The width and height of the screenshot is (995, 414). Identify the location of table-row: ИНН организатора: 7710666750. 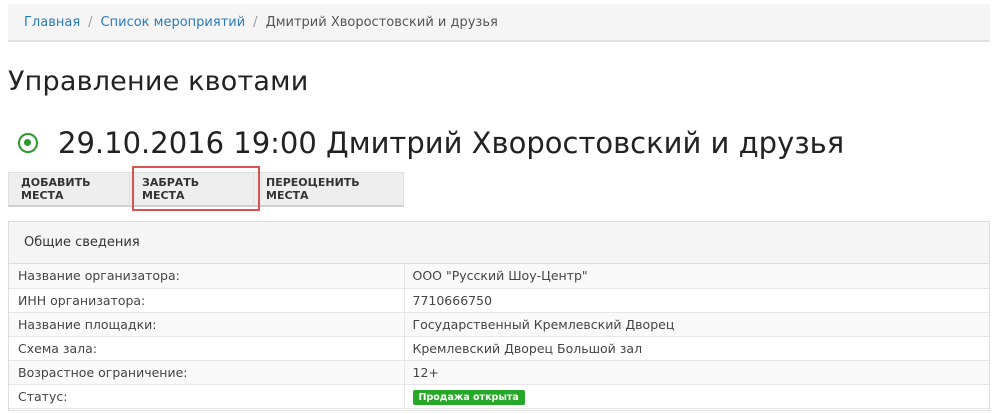
(499, 300).